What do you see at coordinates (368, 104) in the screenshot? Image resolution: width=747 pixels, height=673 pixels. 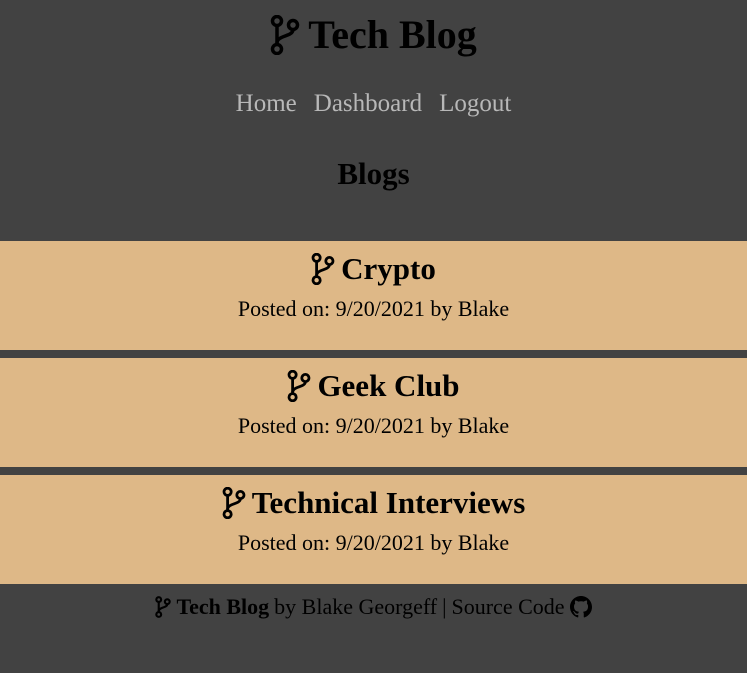 I see `nav-dashboard-link: Dashboard` at bounding box center [368, 104].